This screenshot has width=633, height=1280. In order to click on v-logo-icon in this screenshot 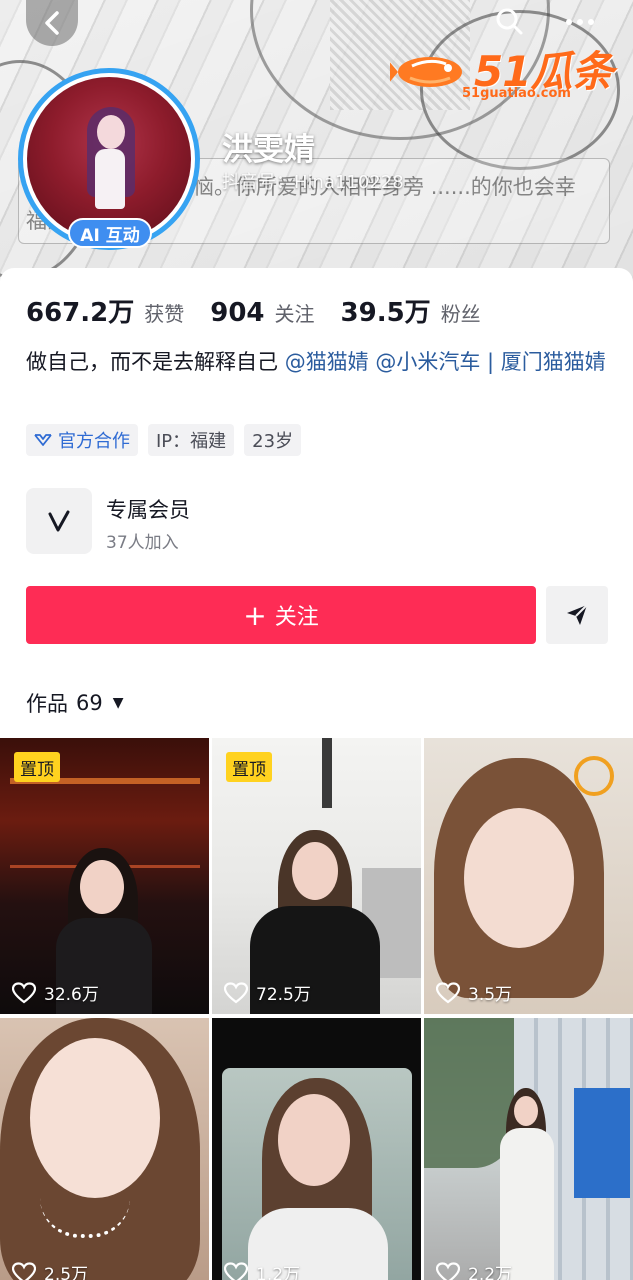, I will do `click(59, 521)`.